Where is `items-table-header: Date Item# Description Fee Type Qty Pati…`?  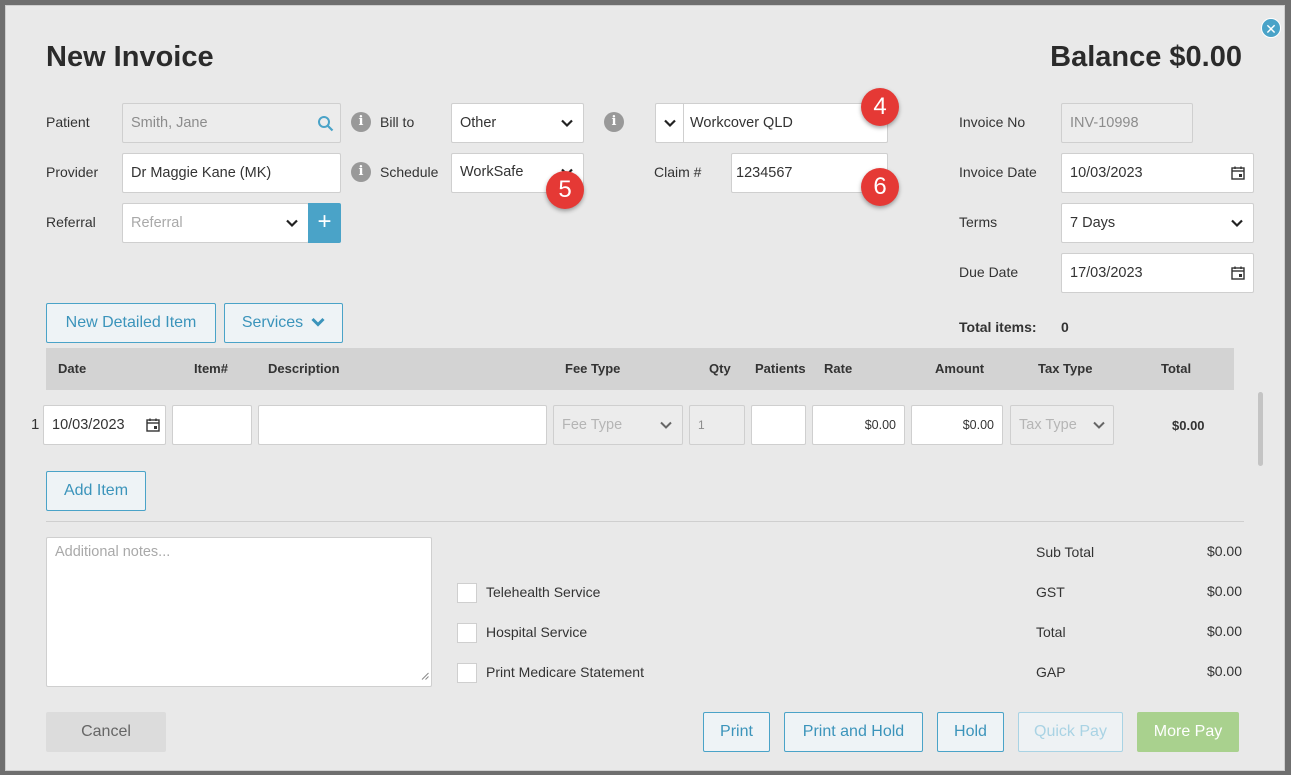
items-table-header: Date Item# Description Fee Type Qty Pati… is located at coordinates (640, 369).